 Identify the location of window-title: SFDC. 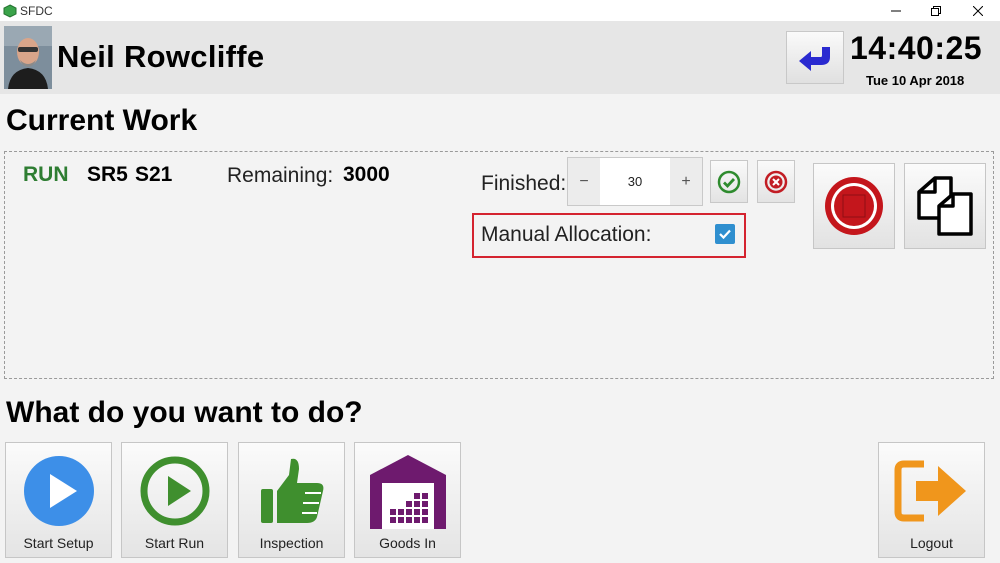
(36, 11).